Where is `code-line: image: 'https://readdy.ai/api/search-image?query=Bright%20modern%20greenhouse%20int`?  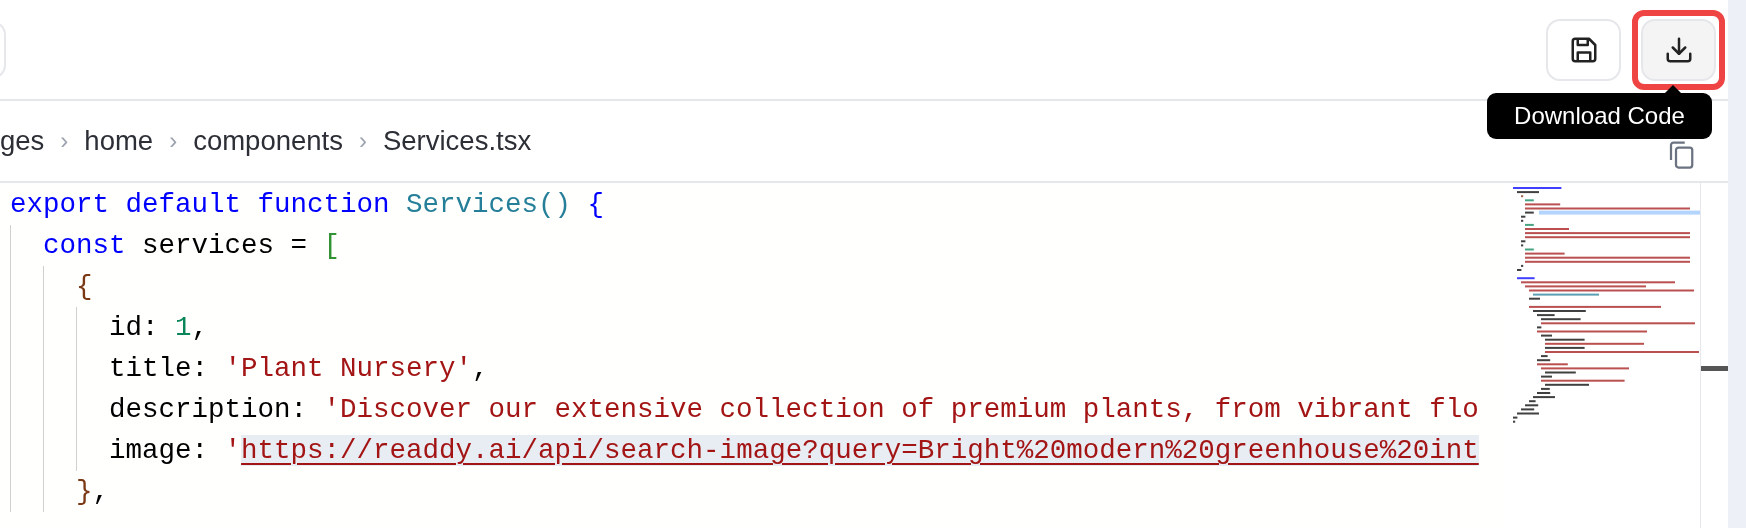
code-line: image: 'https://readdy.ai/api/search-image?query=Bright%20modern%20greenhouse%20int is located at coordinates (744, 450).